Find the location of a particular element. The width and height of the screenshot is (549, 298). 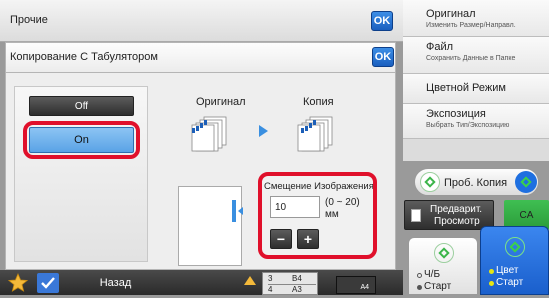

dialog-ok-button: OK is located at coordinates (383, 57).